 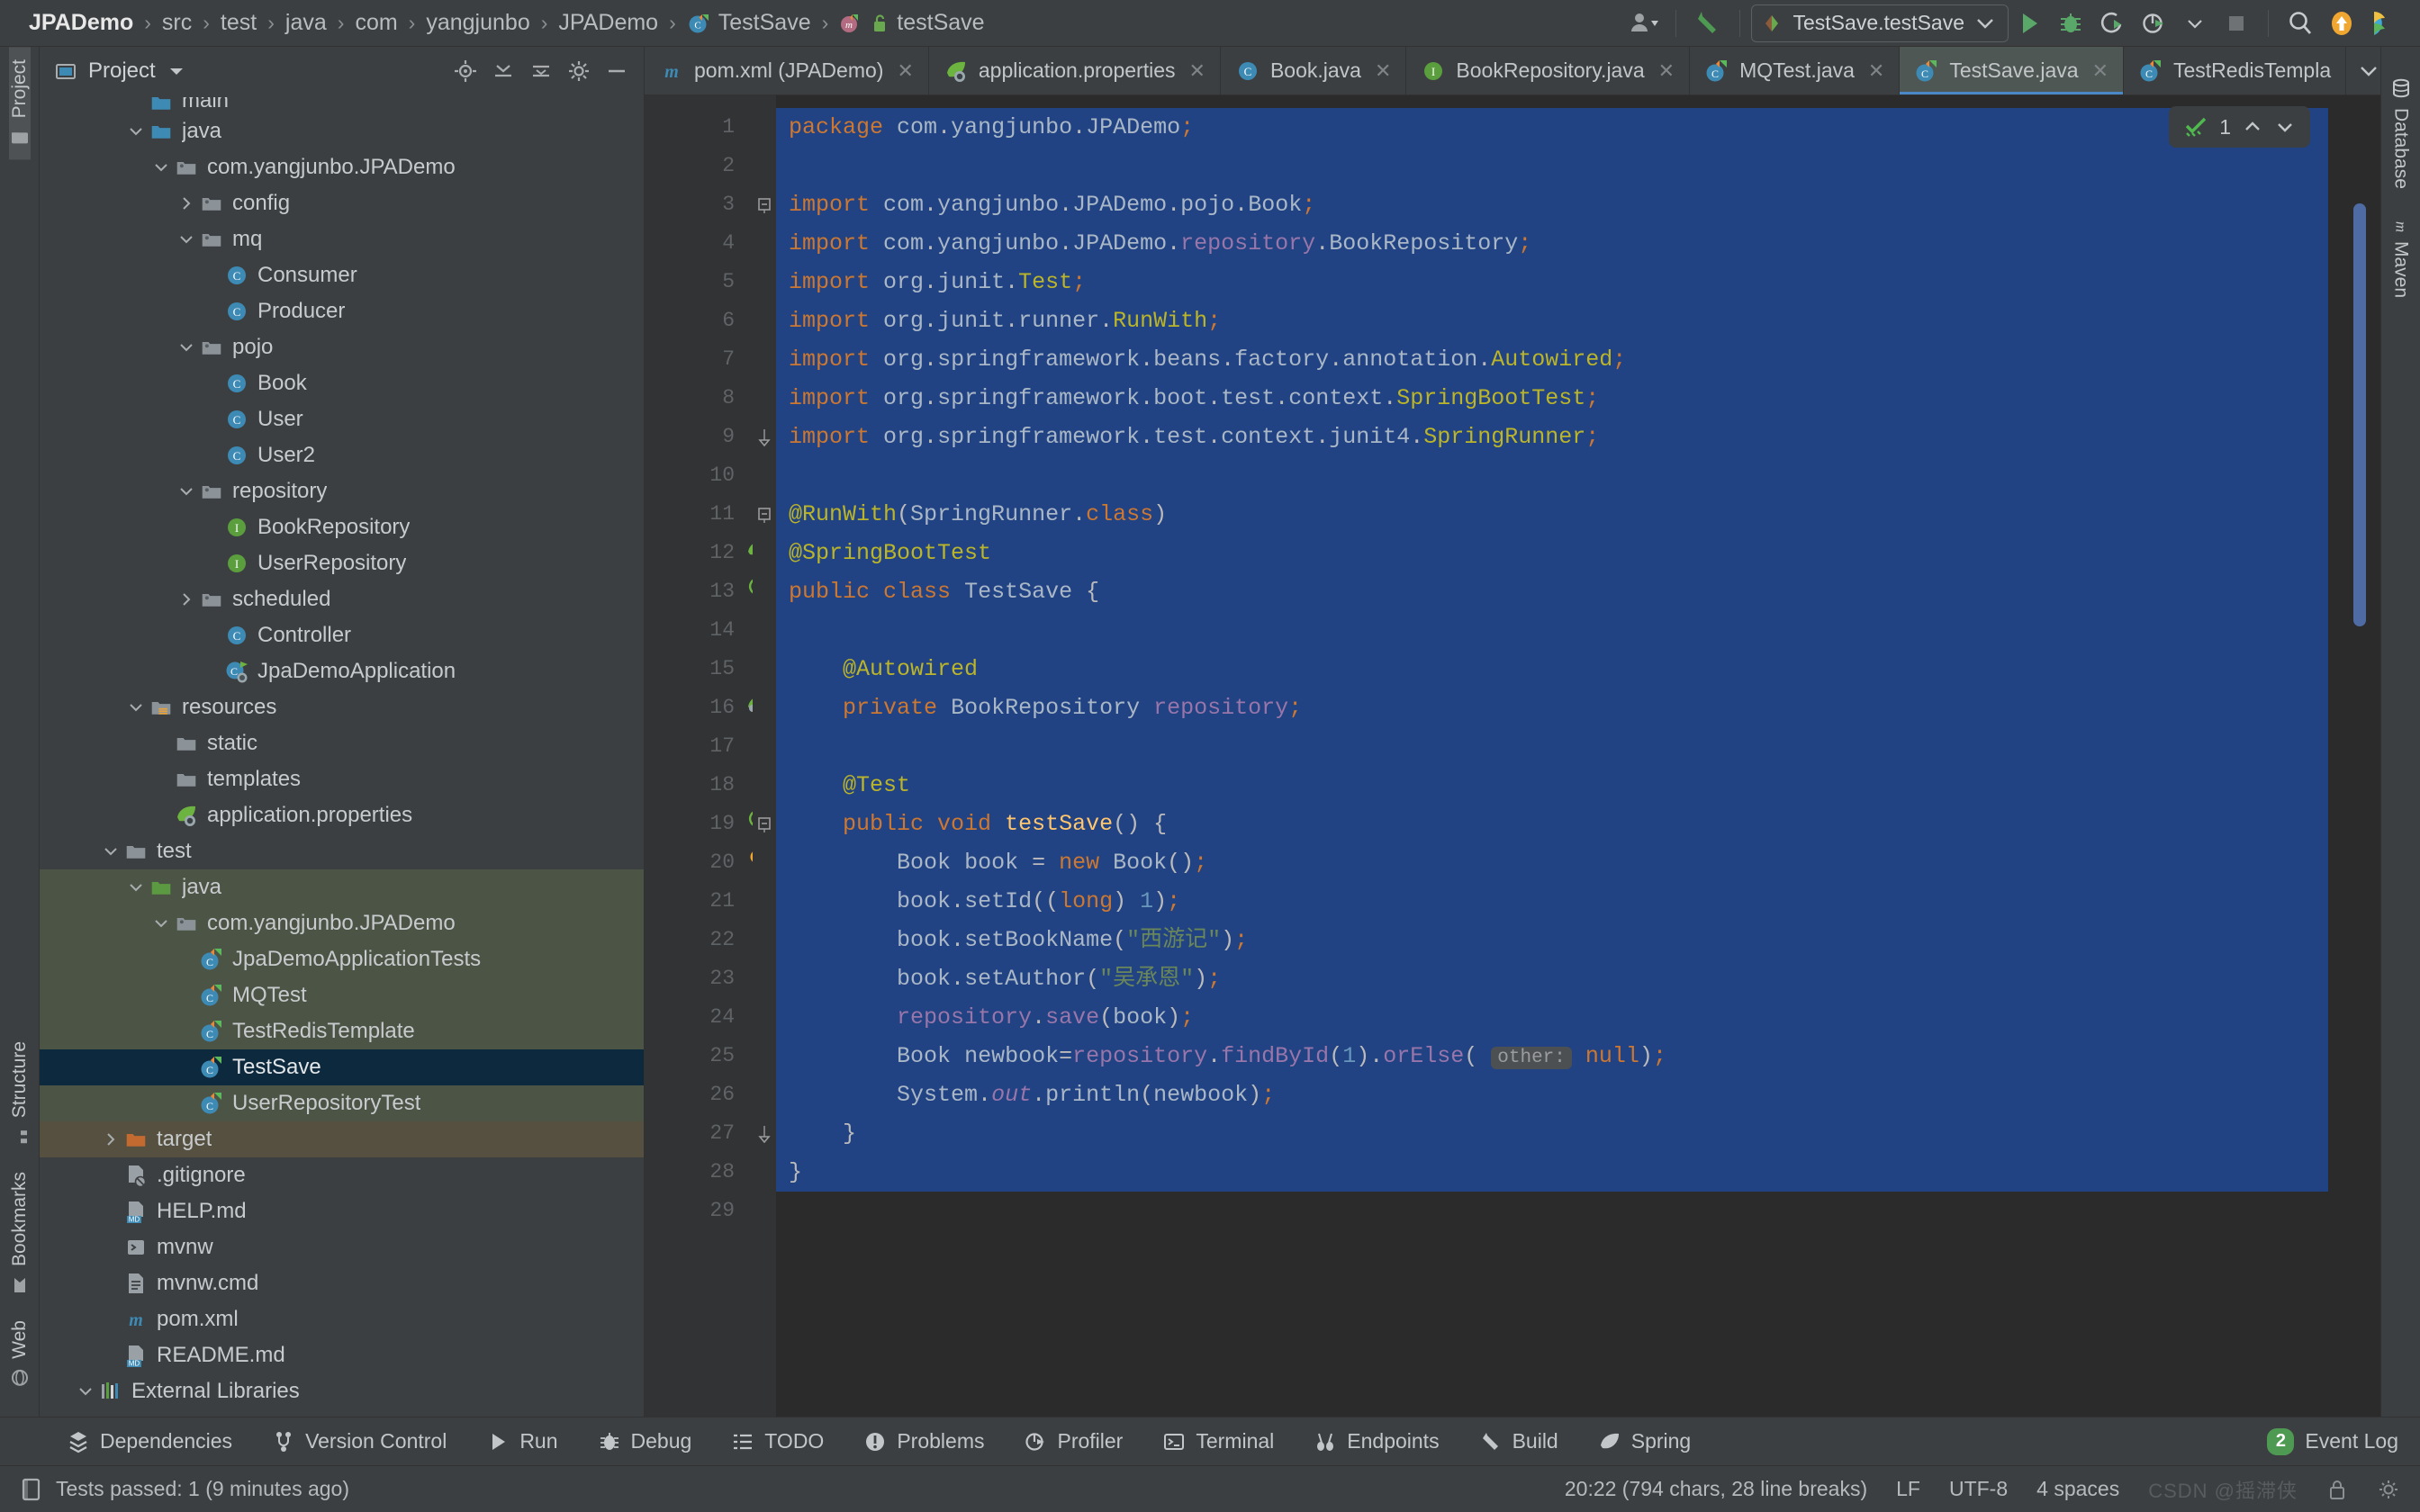 What do you see at coordinates (1552, 204) in the screenshot?
I see `code-line: import com.yangjunbo.JPADemo.pojo.Book;` at bounding box center [1552, 204].